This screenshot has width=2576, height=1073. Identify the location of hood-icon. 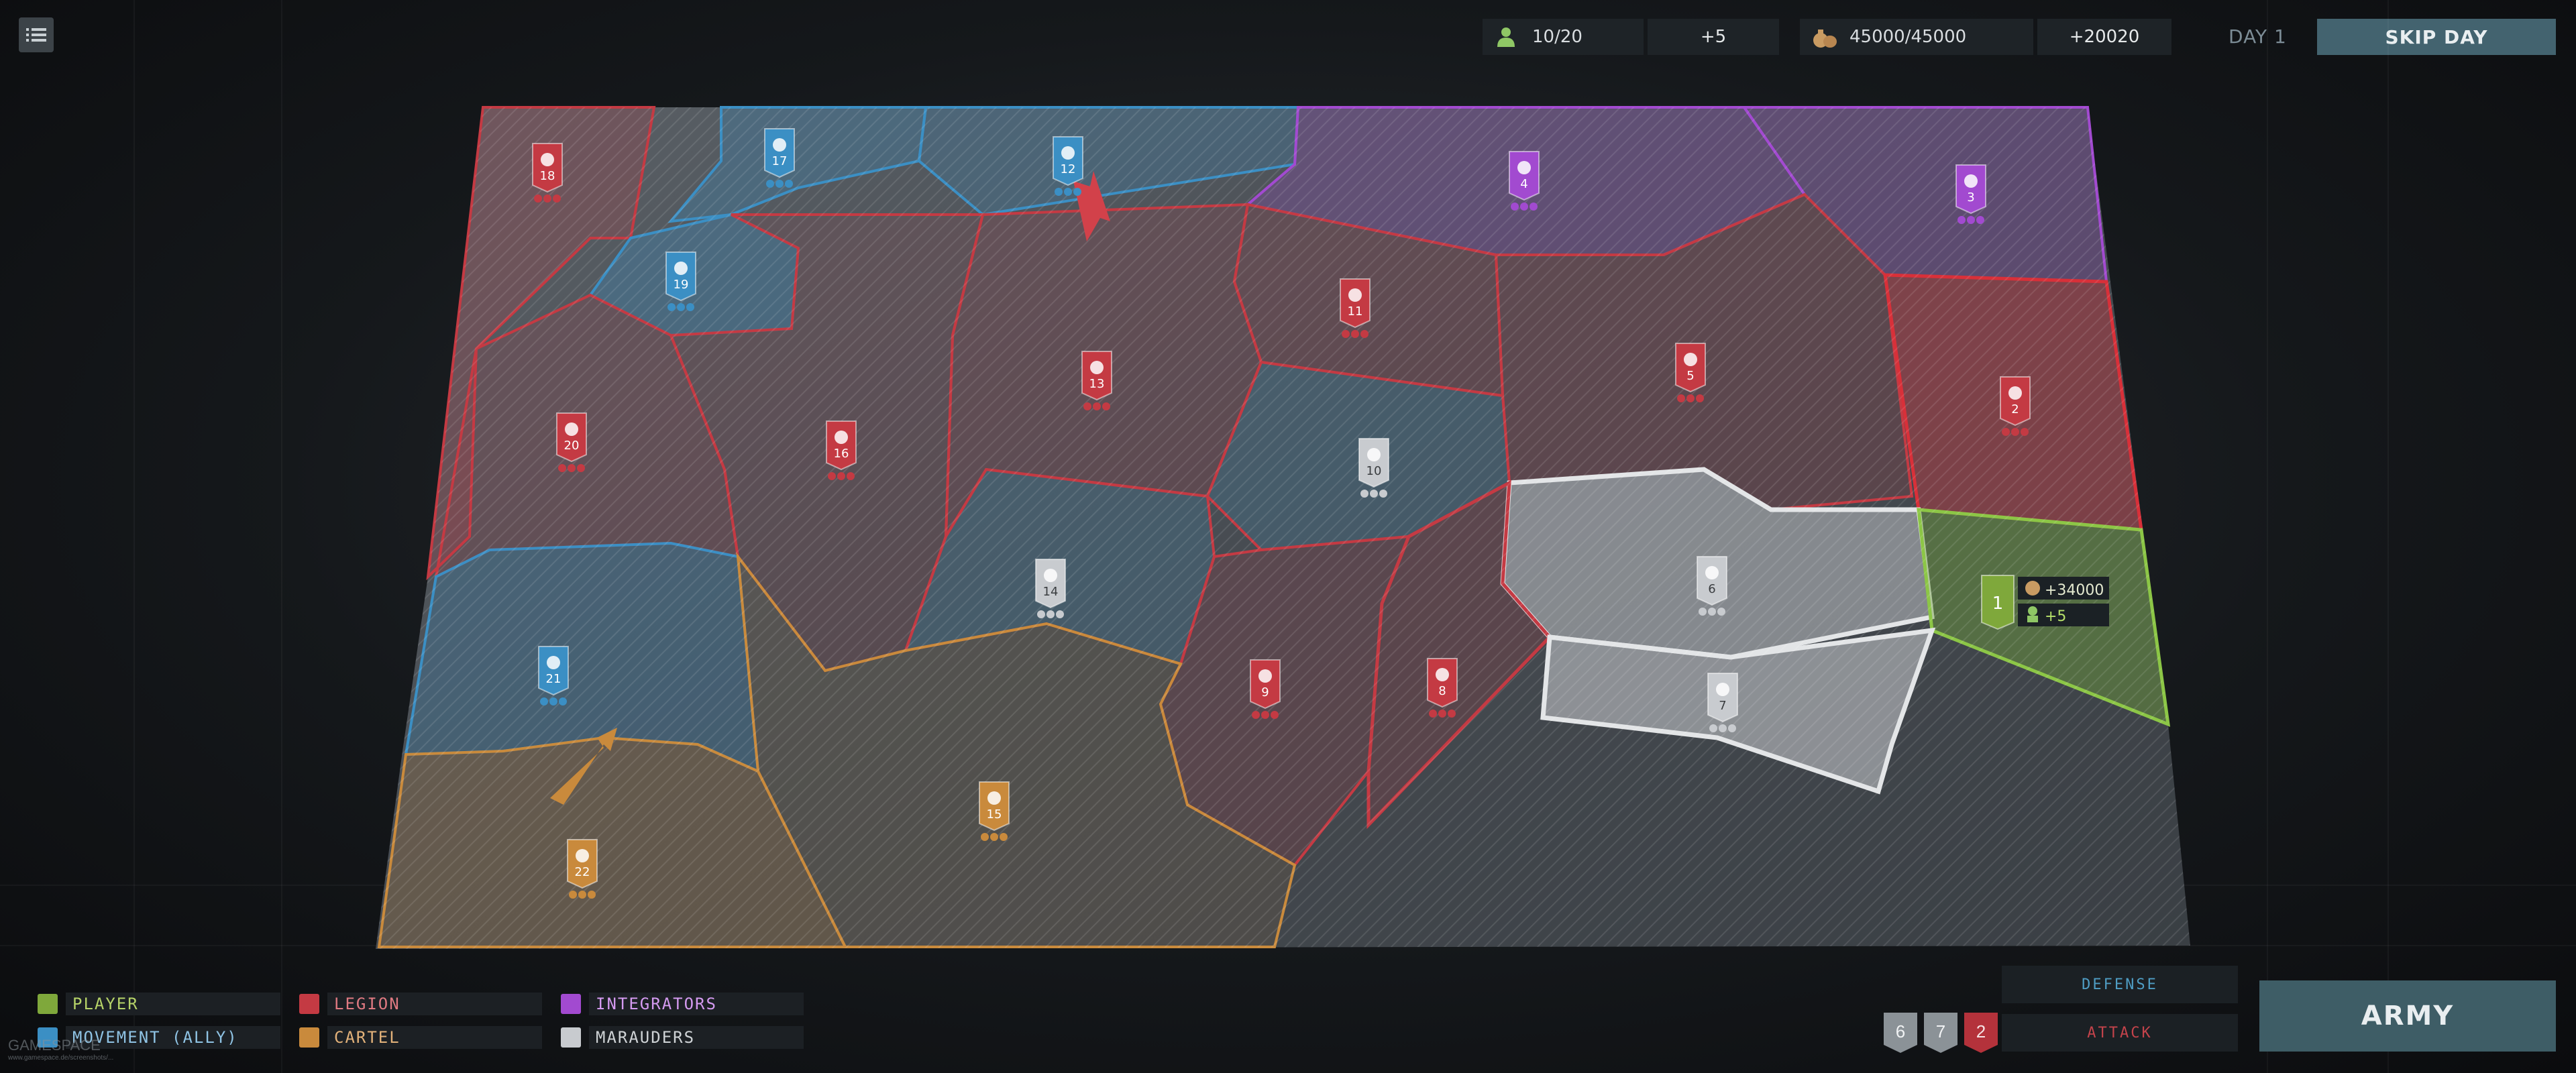
(571, 1037).